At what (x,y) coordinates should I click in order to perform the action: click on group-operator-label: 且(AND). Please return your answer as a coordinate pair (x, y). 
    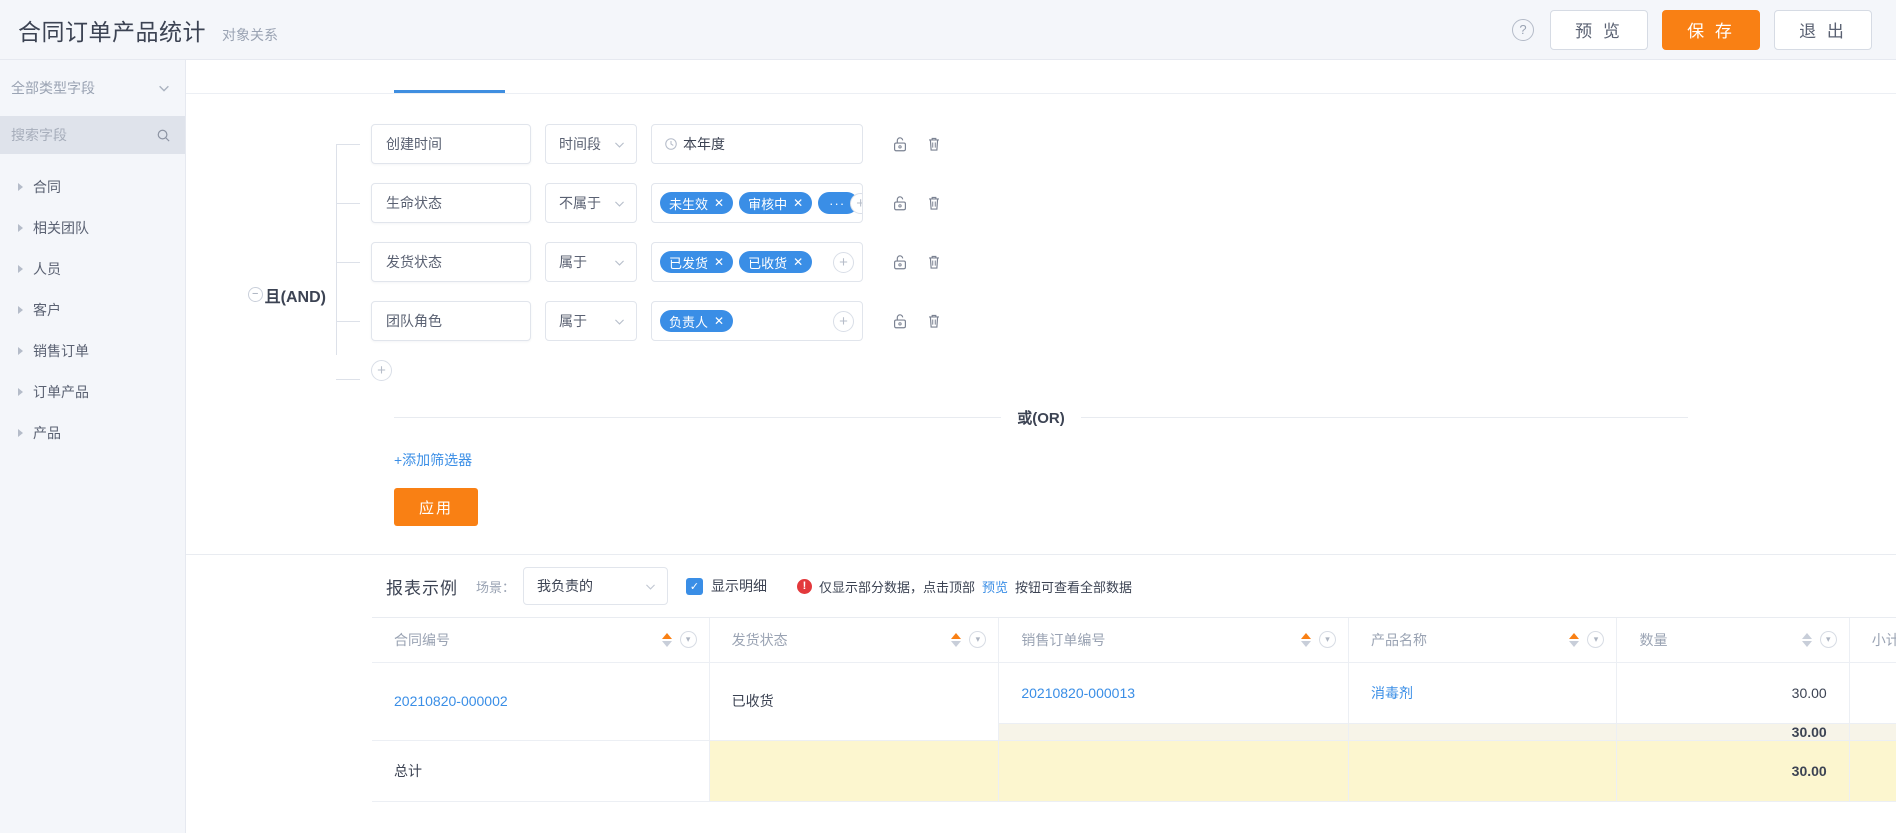
    Looking at the image, I should click on (295, 297).